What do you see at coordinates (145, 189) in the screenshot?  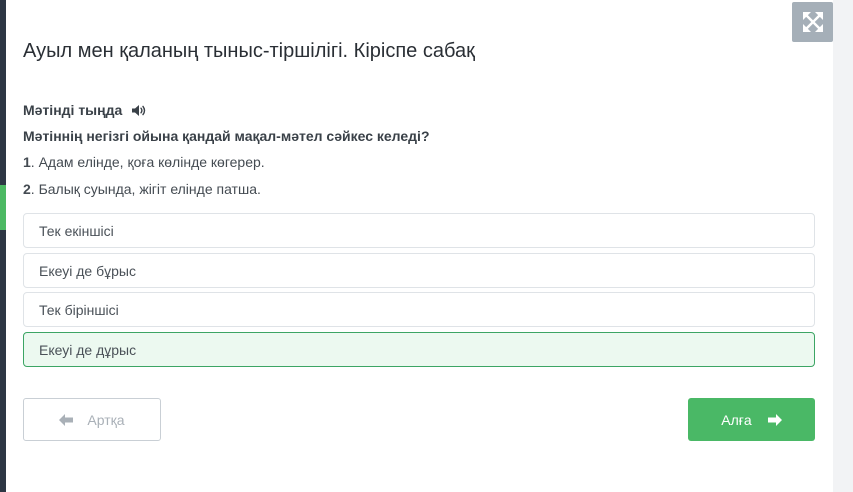 I see `statement-text: . Балық суында, жігіт елінде патша.` at bounding box center [145, 189].